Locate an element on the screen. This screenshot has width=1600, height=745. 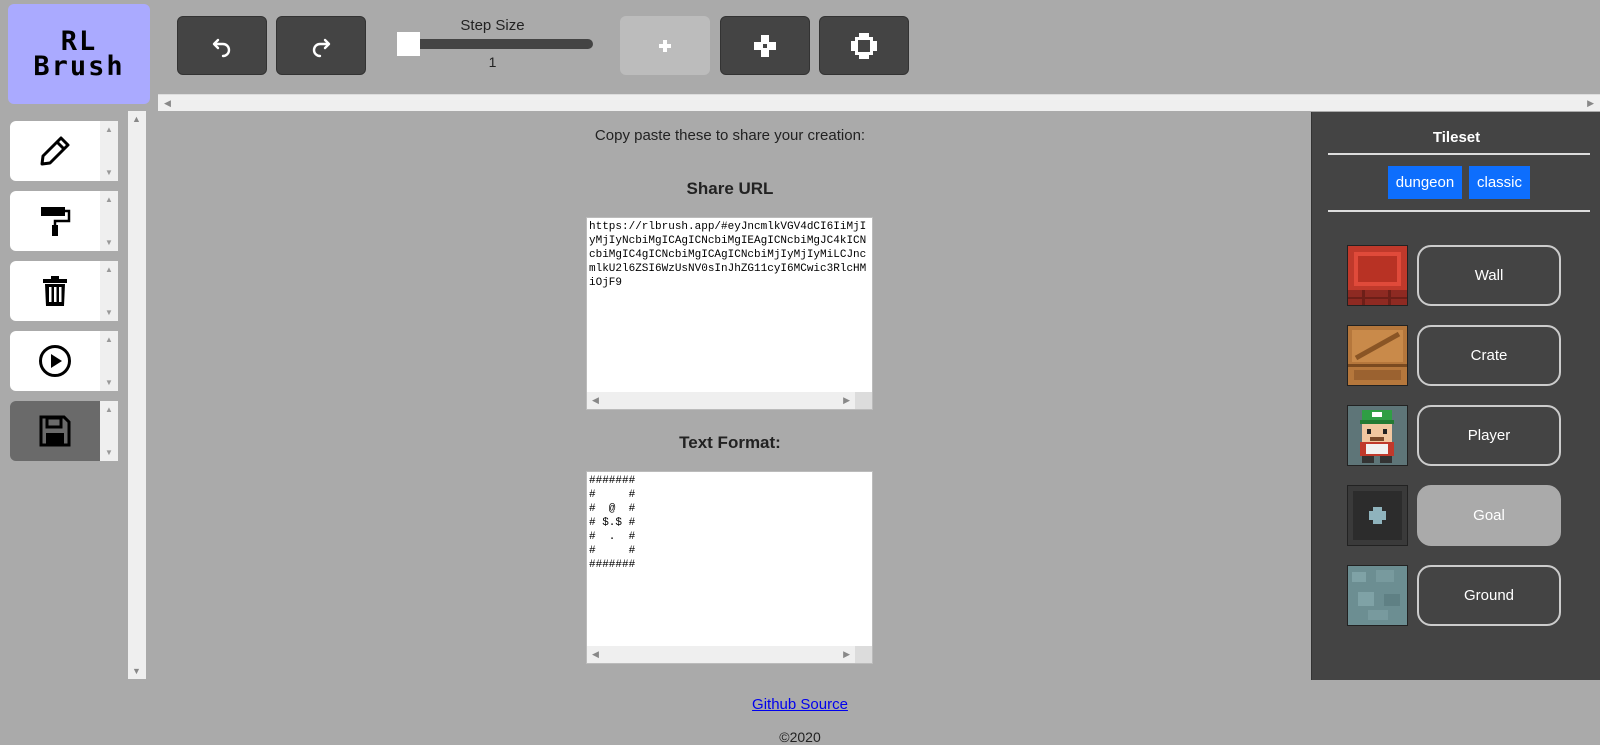
brush-large-button is located at coordinates (864, 45).